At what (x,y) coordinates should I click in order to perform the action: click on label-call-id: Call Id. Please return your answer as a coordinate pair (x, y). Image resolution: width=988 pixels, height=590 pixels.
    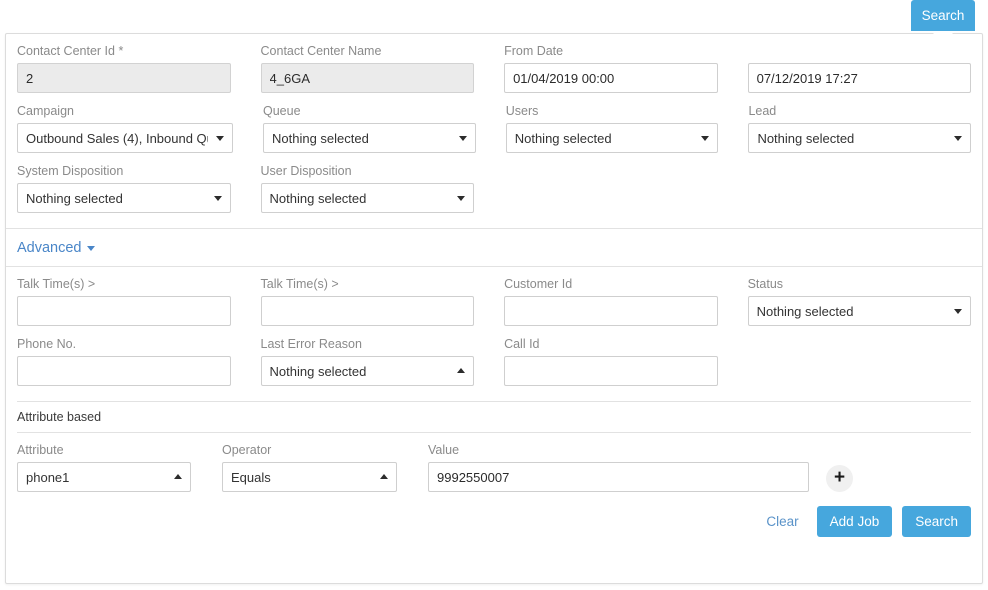
    Looking at the image, I should click on (522, 344).